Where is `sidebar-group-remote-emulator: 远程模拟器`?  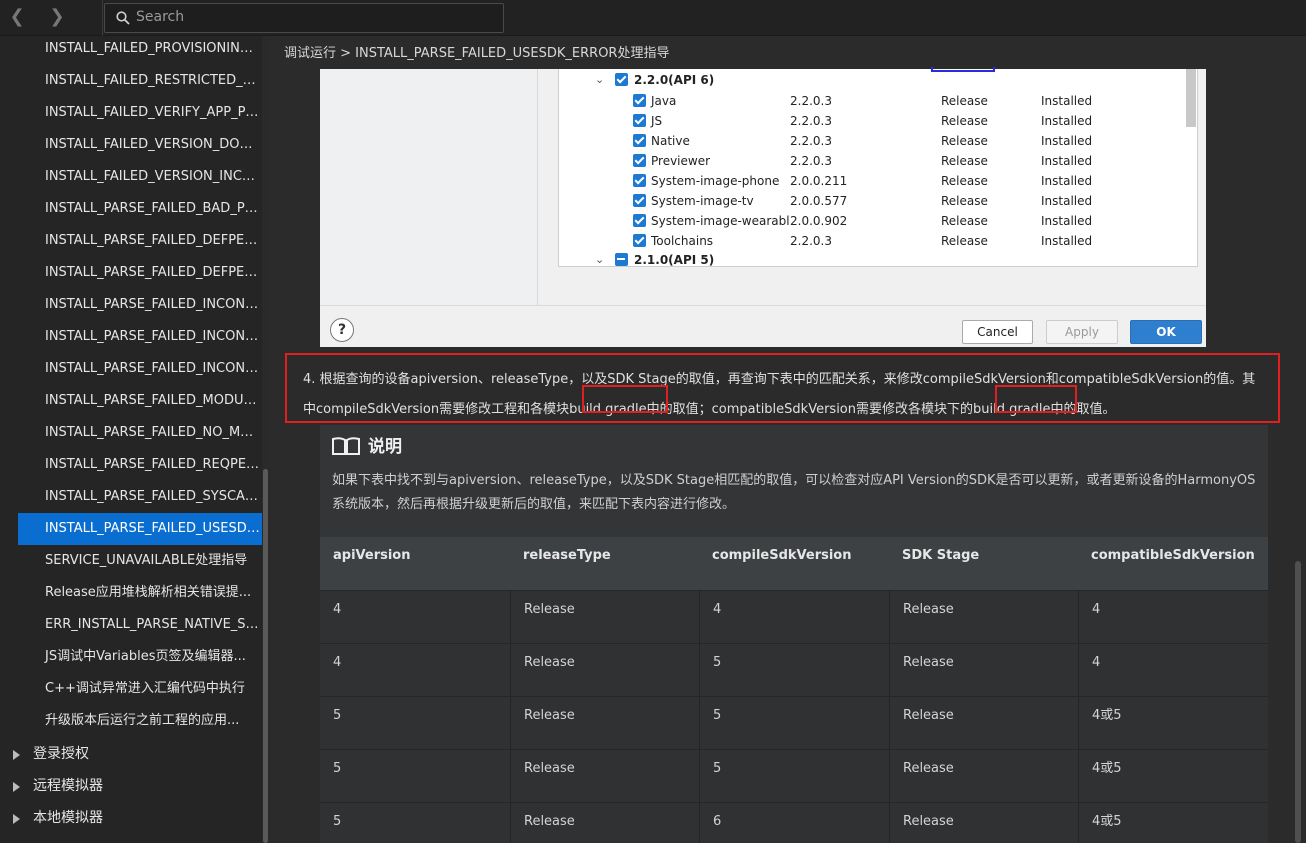 sidebar-group-remote-emulator: 远程模拟器 is located at coordinates (131, 786).